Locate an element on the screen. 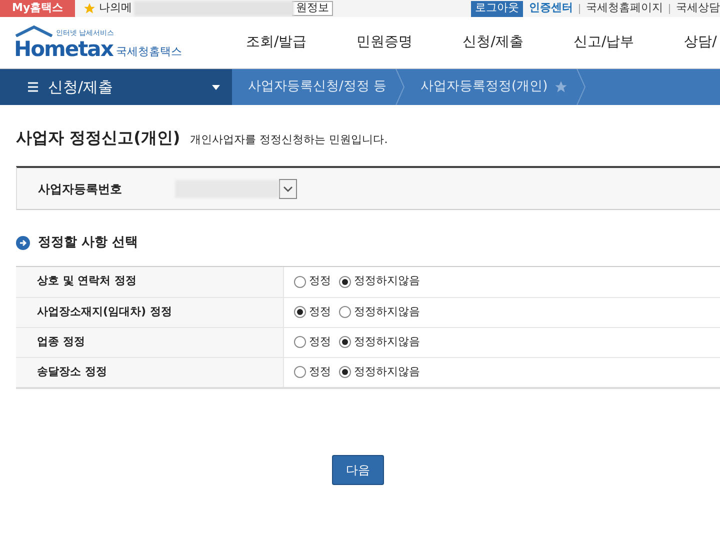  top-link: 인증센터 is located at coordinates (551, 8).